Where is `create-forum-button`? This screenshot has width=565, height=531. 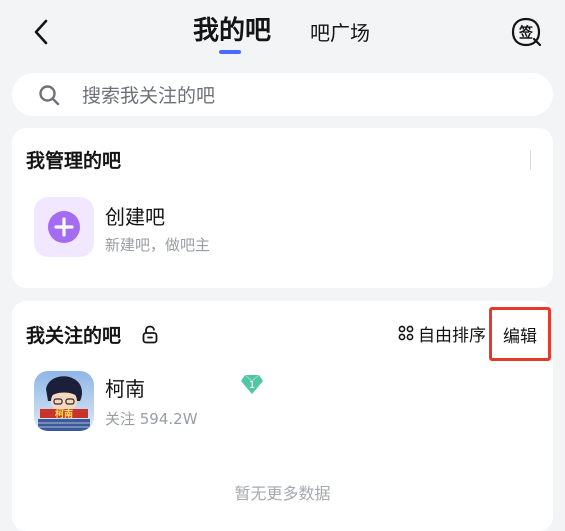 create-forum-button is located at coordinates (64, 227).